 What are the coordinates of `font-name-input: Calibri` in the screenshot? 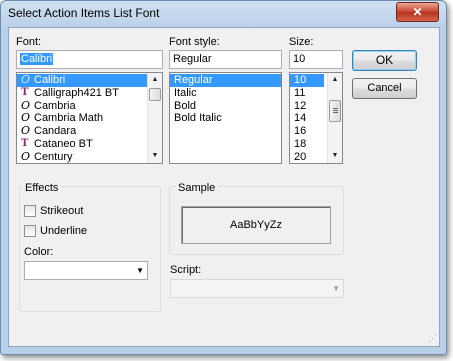 It's located at (89, 59).